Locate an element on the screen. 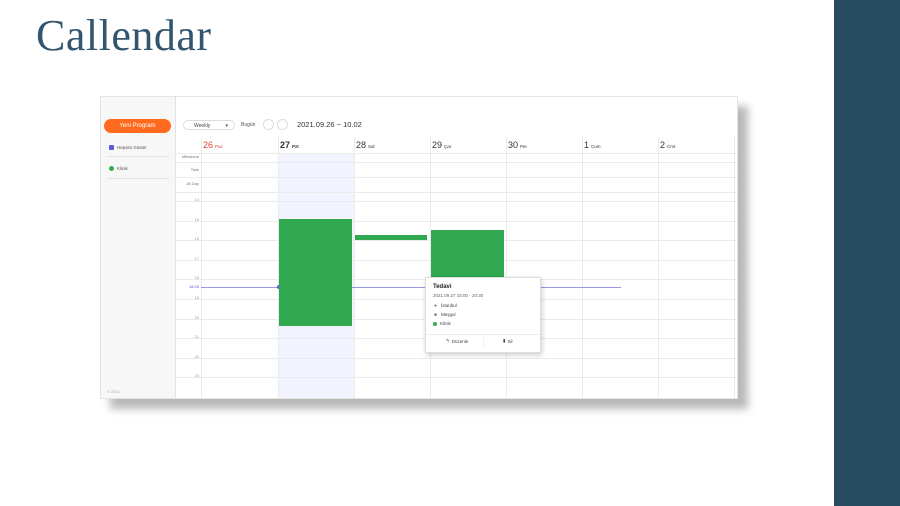 This screenshot has height=506, width=900. day-header: 30 Per is located at coordinates (544, 145).